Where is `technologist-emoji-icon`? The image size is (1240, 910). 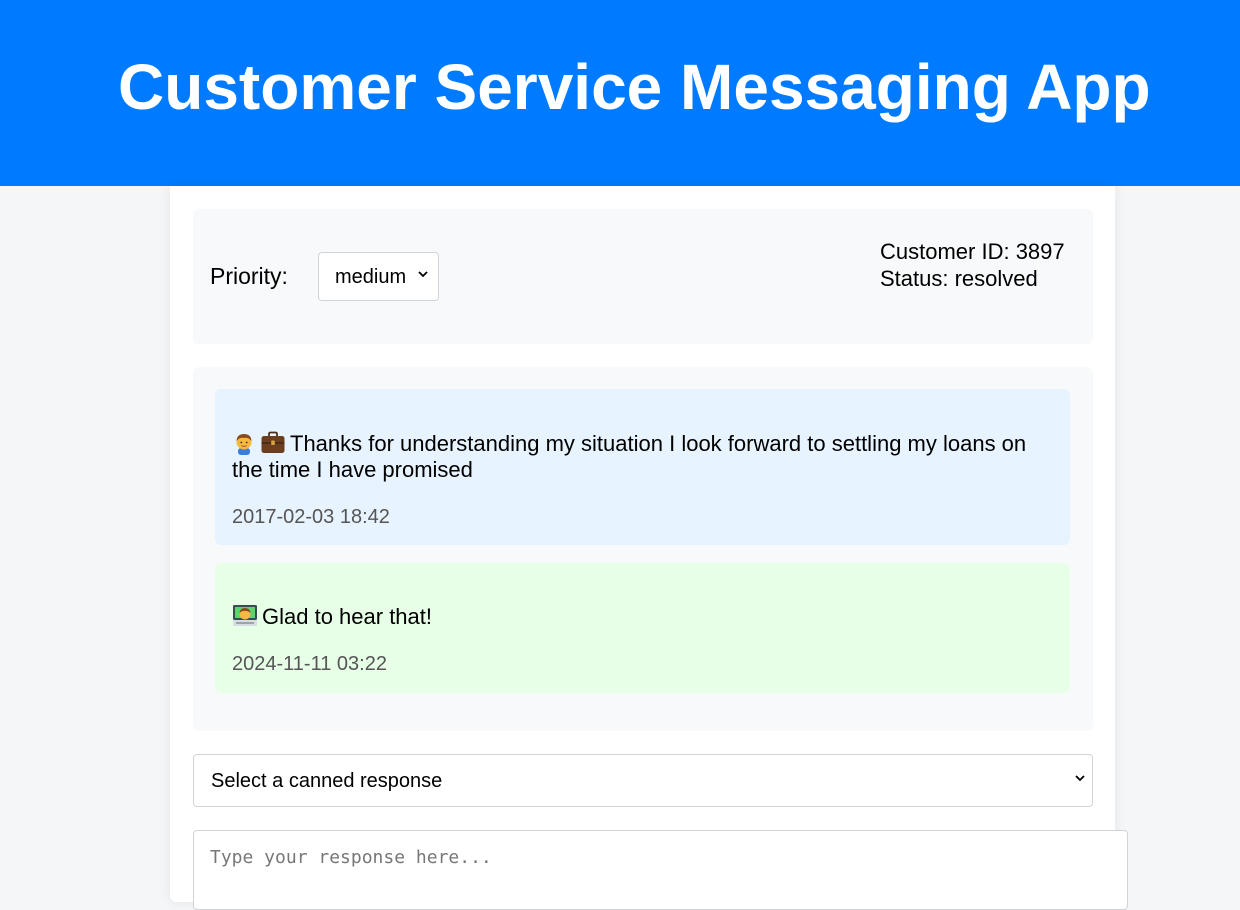 technologist-emoji-icon is located at coordinates (245, 615).